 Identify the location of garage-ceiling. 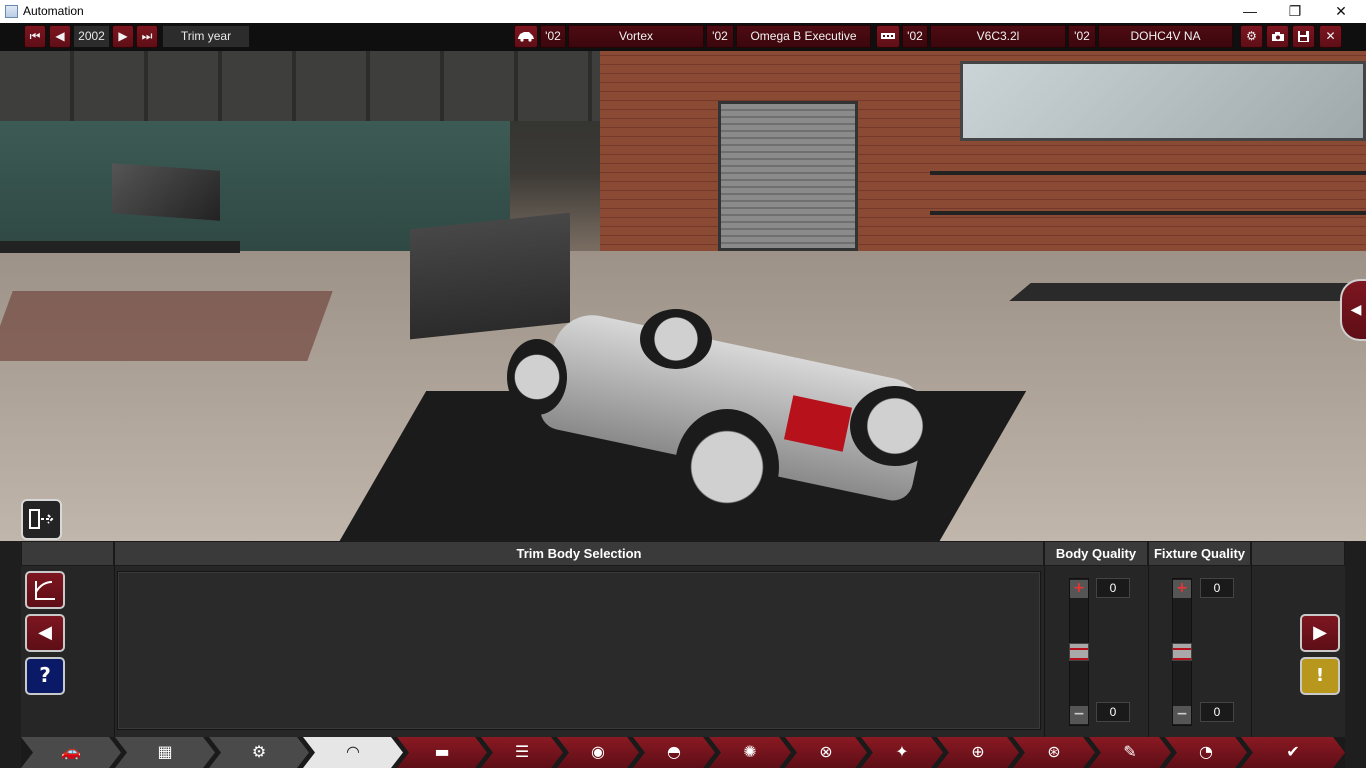
(300, 86).